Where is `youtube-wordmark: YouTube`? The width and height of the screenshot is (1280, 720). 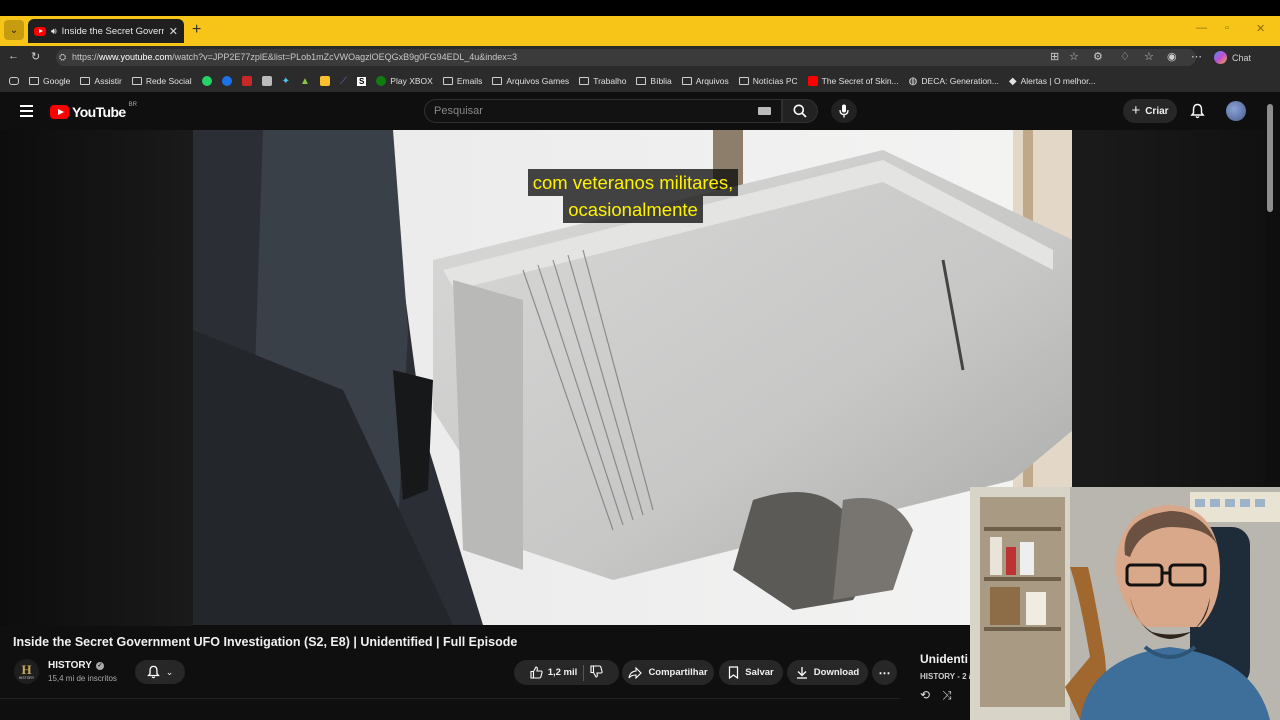 youtube-wordmark: YouTube is located at coordinates (99, 112).